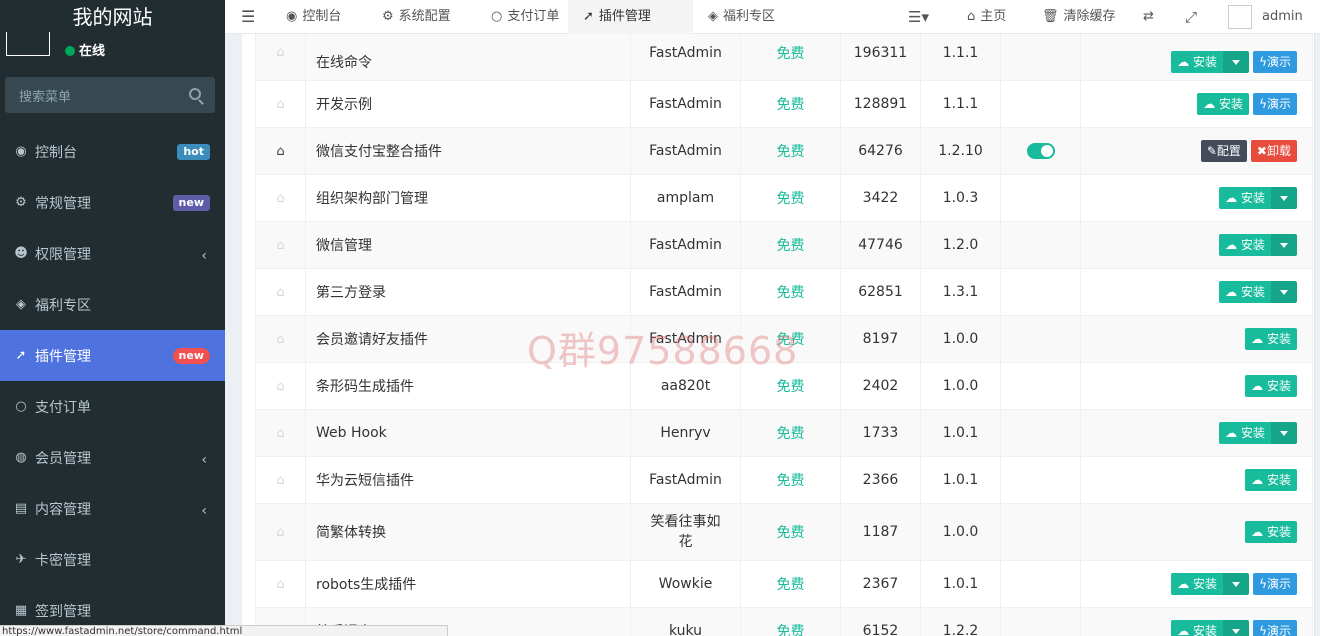 The image size is (1320, 636). Describe the element at coordinates (112, 355) in the screenshot. I see `sidebar-item: ➚ 插件管理 new` at that location.